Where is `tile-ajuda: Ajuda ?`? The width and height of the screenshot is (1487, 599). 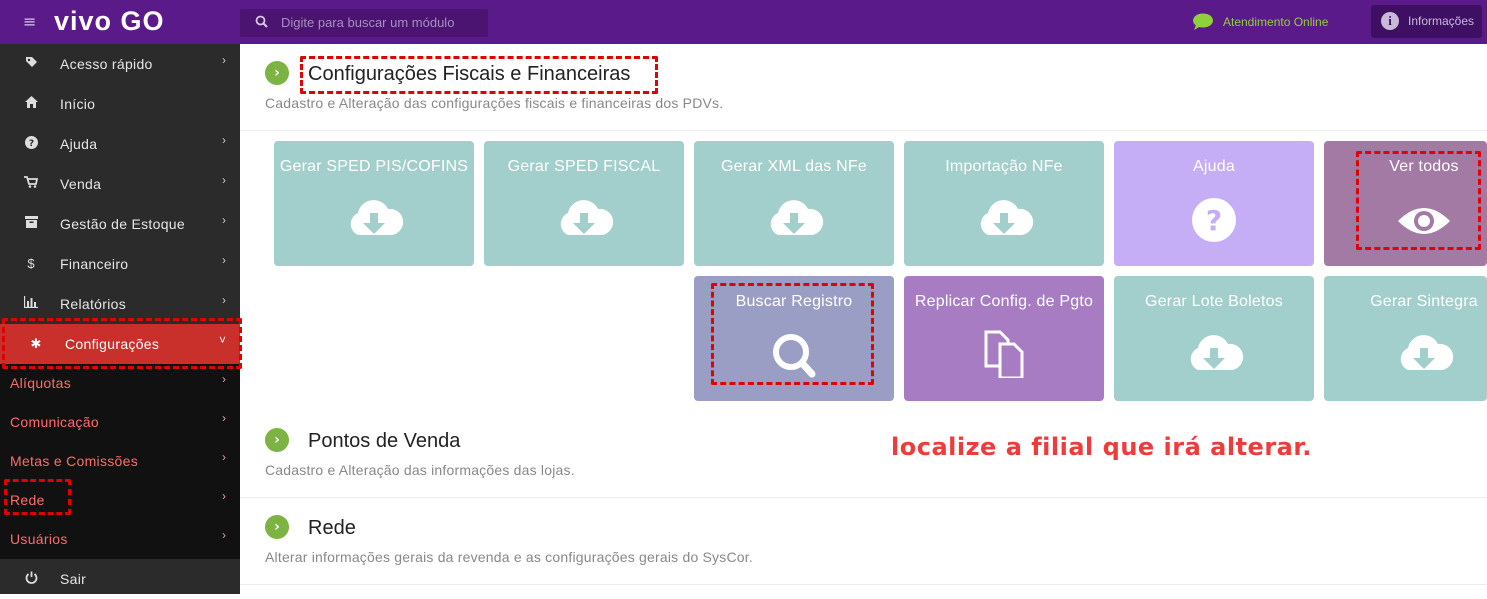 tile-ajuda: Ajuda ? is located at coordinates (1214, 203).